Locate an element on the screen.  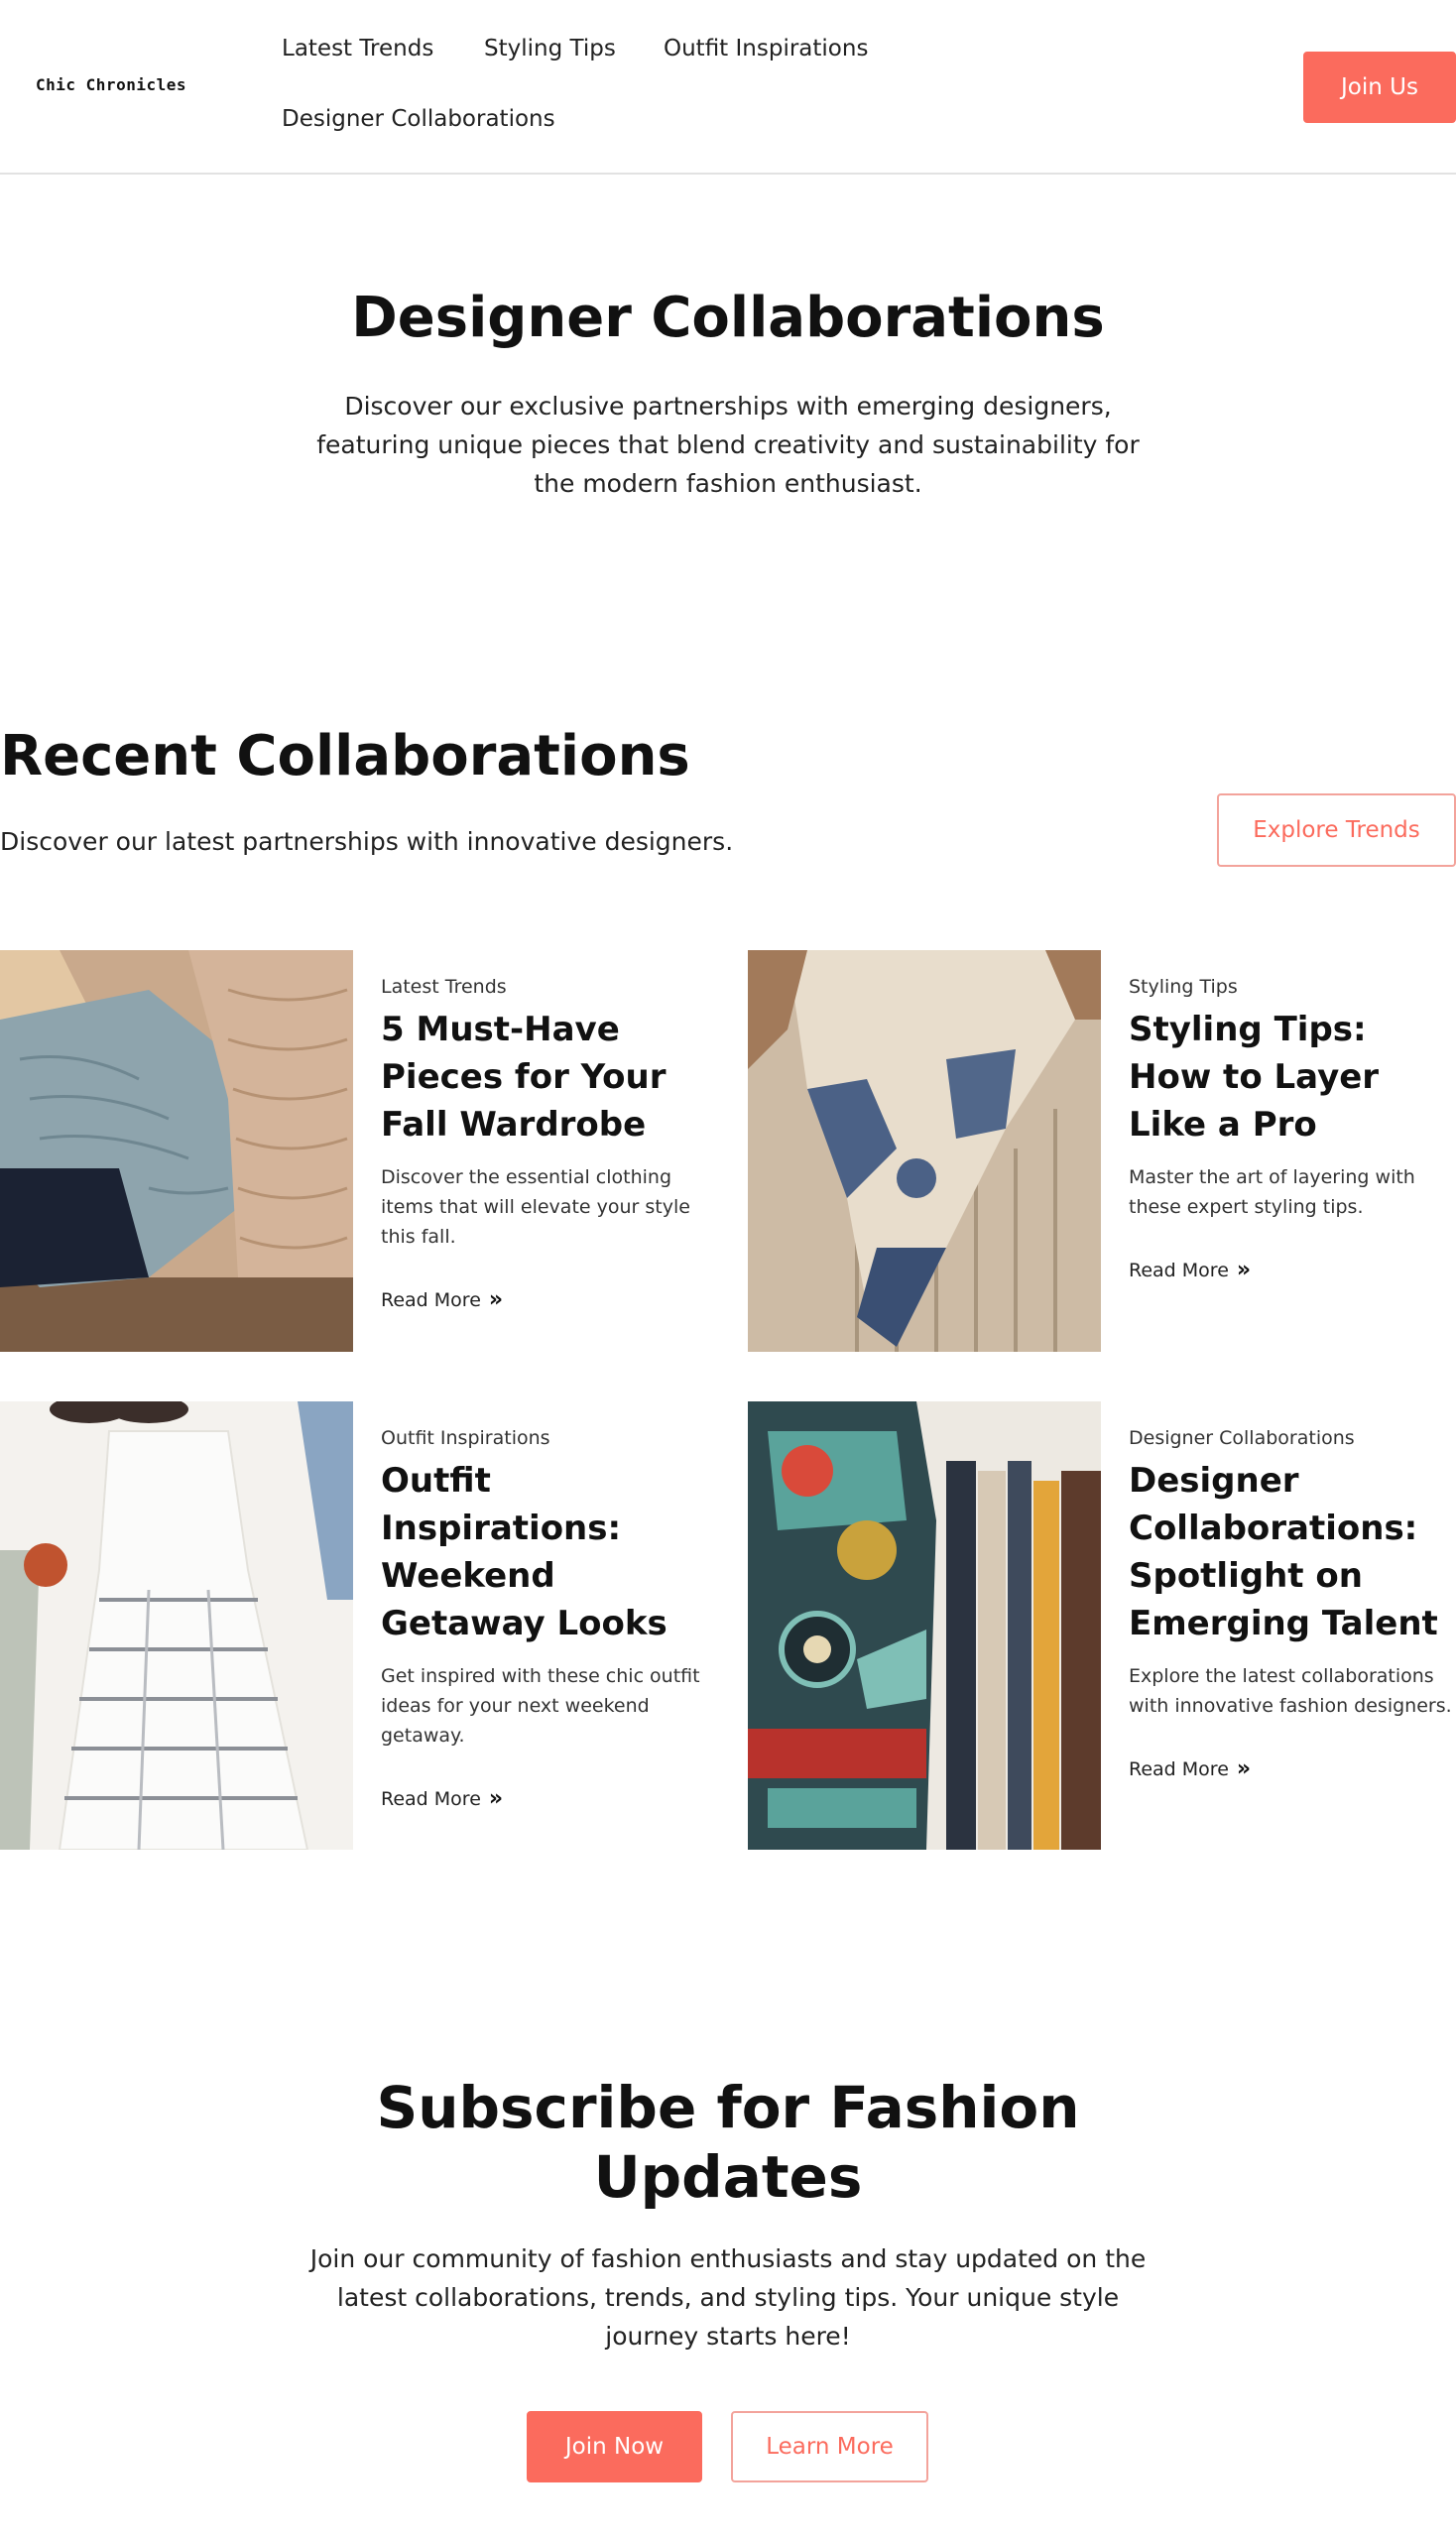
explore-trends-button: Explore Trends is located at coordinates (1336, 830).